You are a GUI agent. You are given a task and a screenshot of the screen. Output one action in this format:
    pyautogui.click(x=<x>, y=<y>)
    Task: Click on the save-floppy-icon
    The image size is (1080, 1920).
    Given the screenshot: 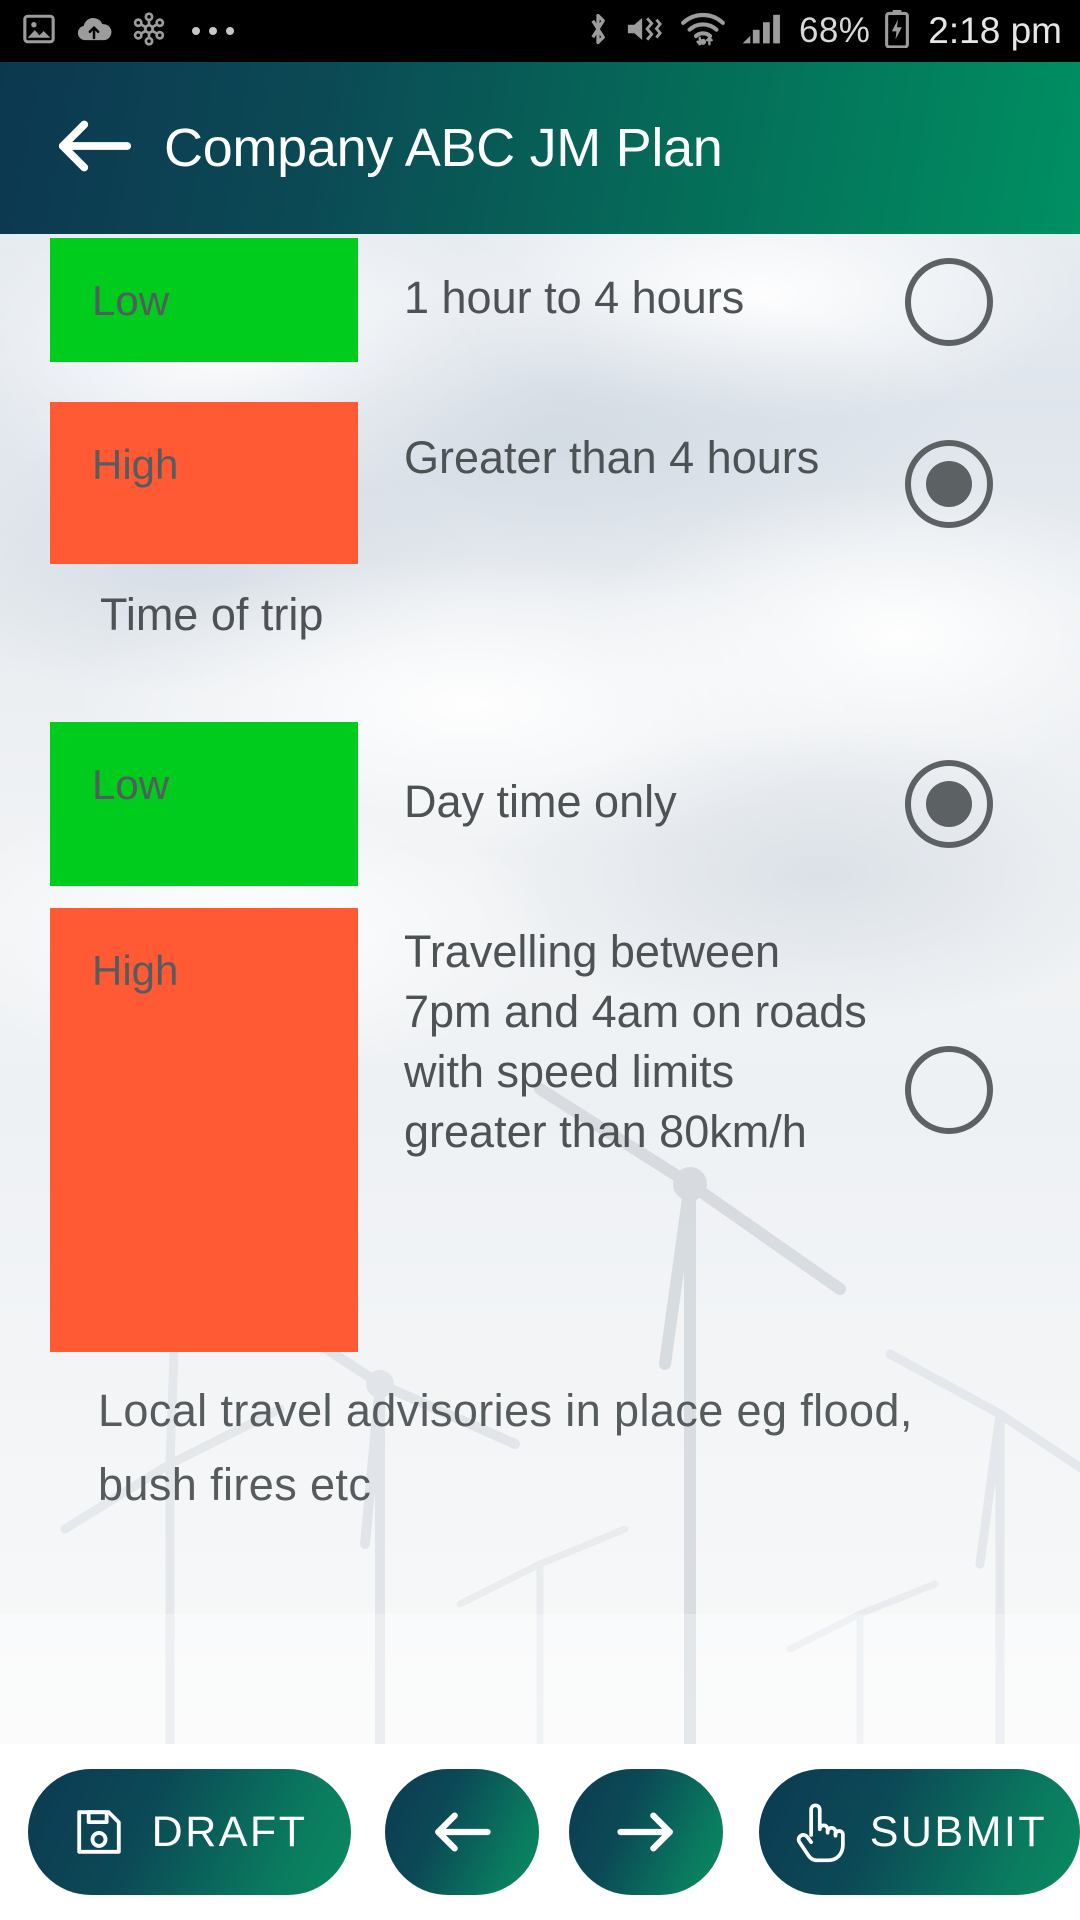 What is the action you would take?
    pyautogui.click(x=99, y=1832)
    